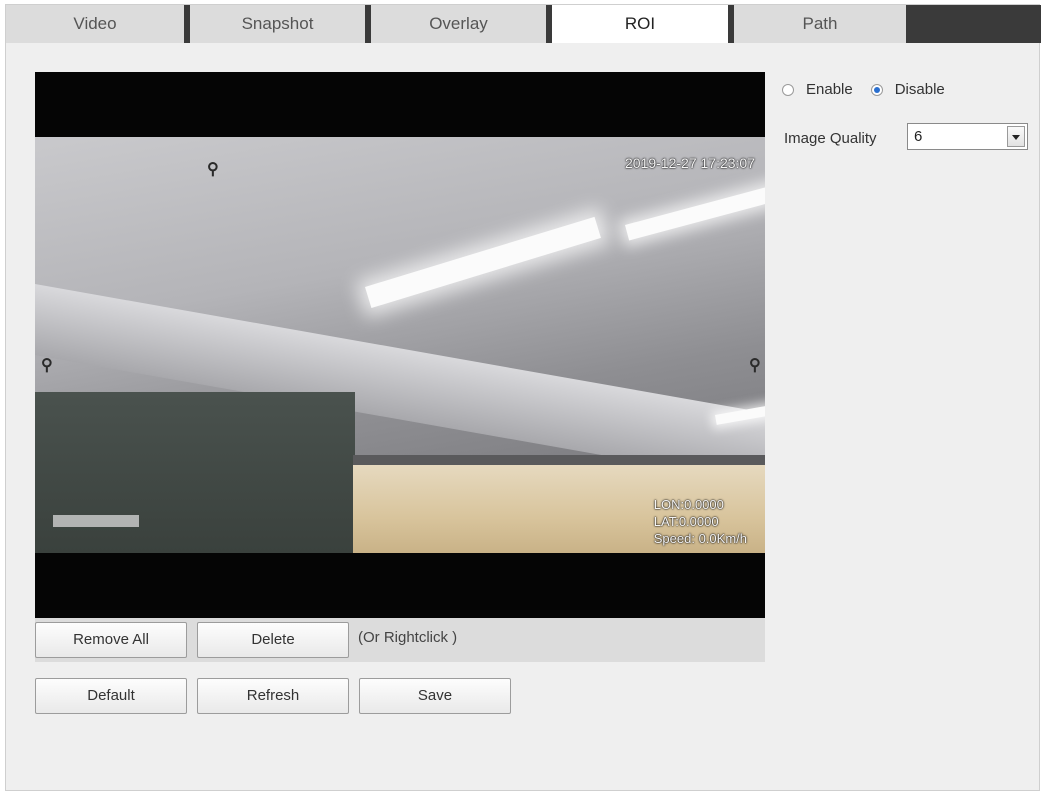  I want to click on remove-all-button: Remove All, so click(111, 640).